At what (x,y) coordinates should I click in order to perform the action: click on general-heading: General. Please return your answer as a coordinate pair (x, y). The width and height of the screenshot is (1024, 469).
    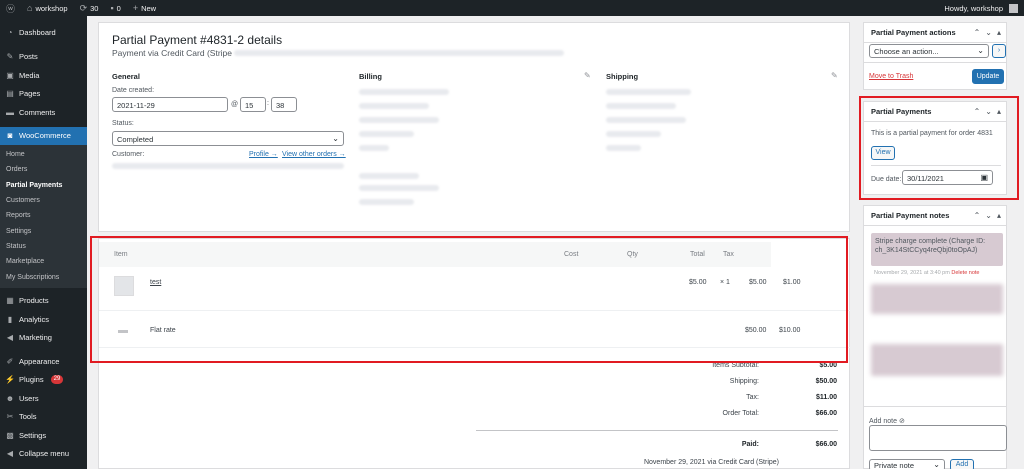
    Looking at the image, I should click on (126, 76).